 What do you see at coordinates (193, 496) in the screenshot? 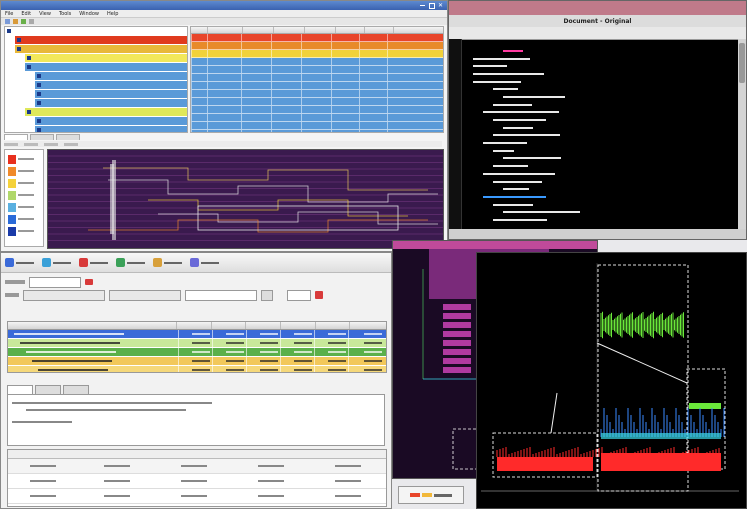
I see `summary-cell` at bounding box center [193, 496].